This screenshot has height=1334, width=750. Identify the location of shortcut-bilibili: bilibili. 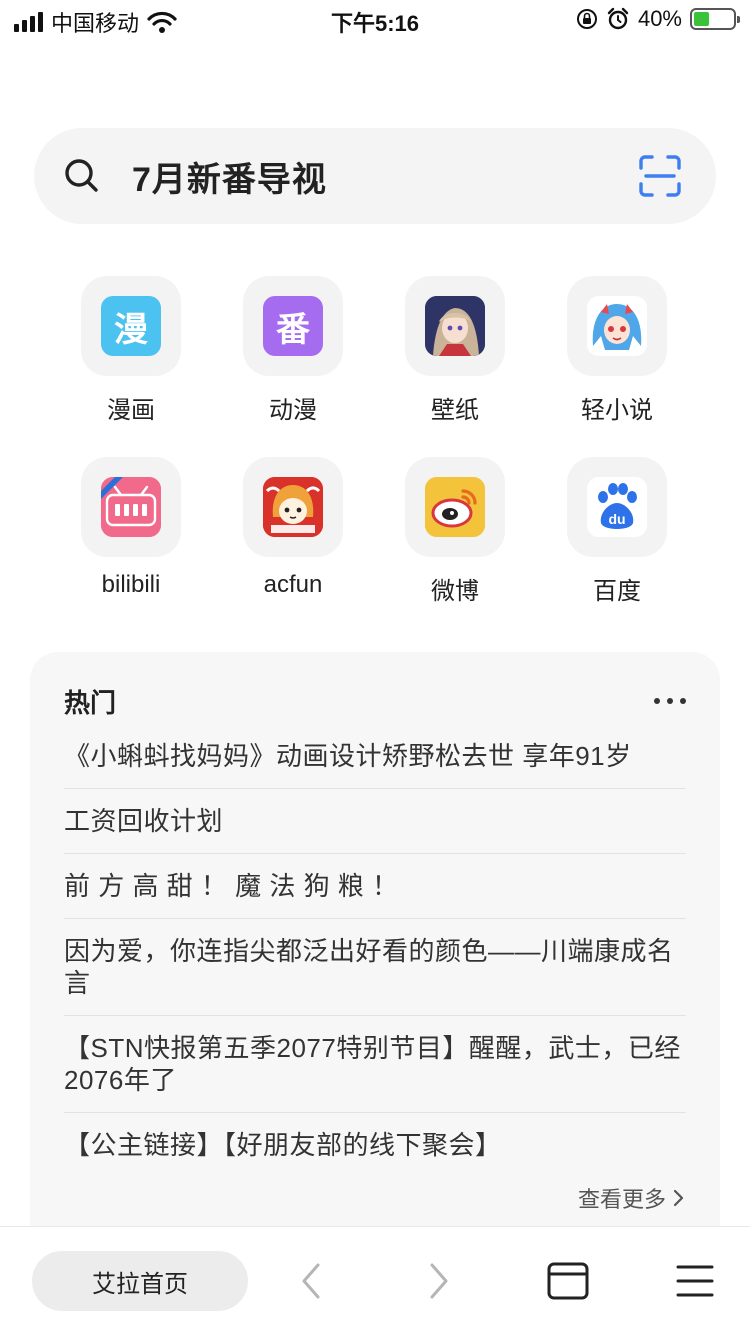
(131, 531).